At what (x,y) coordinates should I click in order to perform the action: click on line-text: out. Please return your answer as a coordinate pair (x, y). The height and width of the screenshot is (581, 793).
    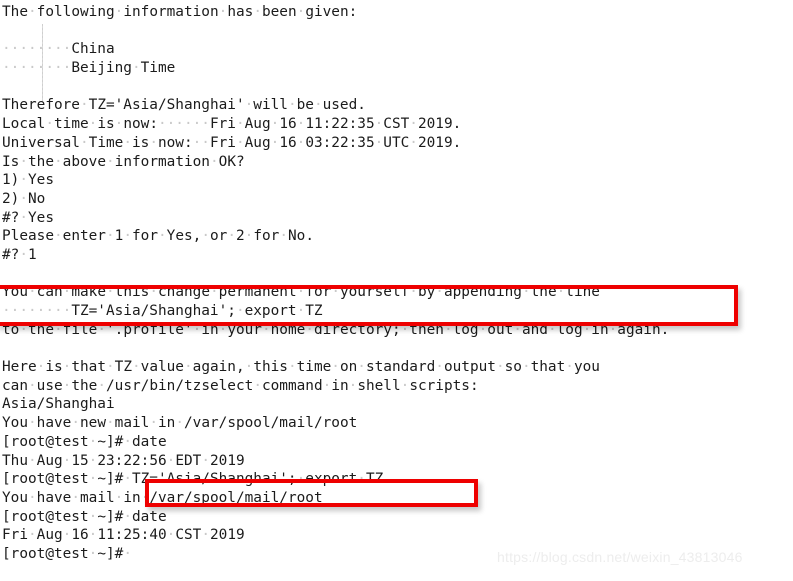
    Looking at the image, I should click on (500, 329).